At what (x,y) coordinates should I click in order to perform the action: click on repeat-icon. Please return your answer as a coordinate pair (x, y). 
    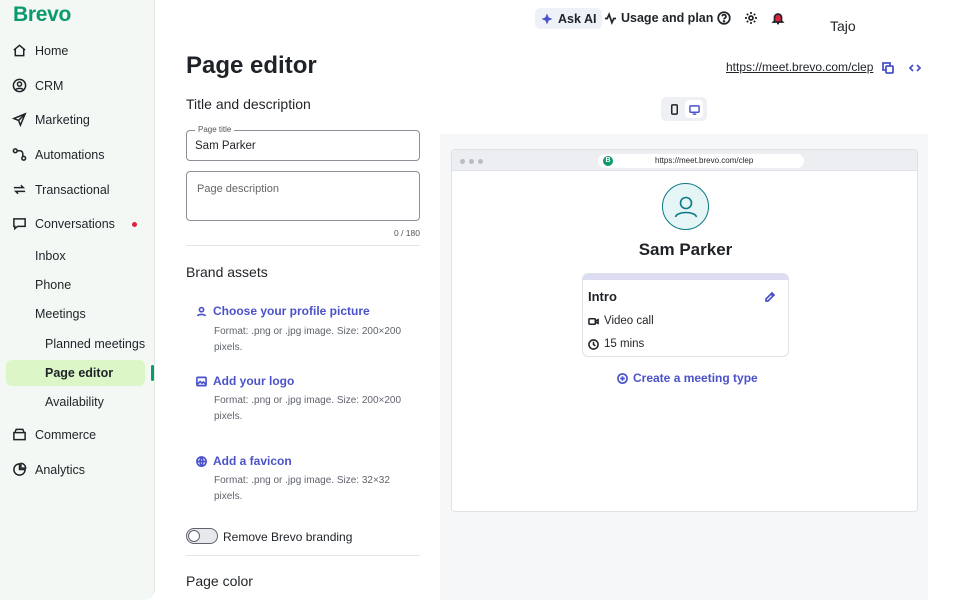
    Looking at the image, I should click on (19, 189).